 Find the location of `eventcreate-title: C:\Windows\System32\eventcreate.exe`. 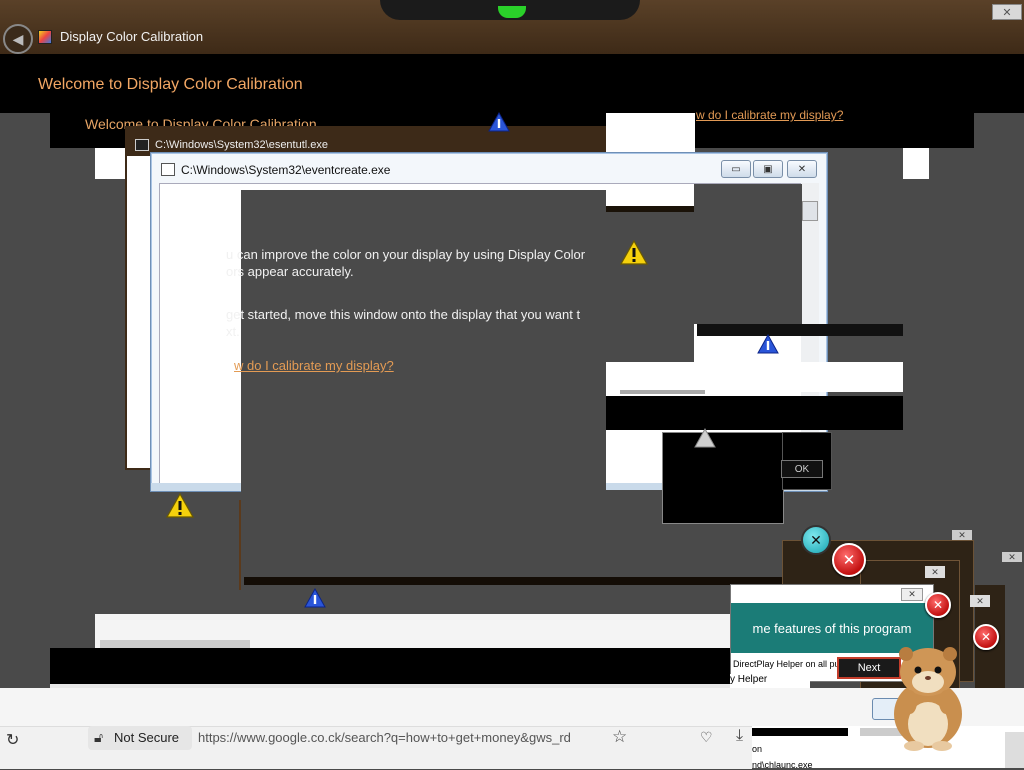

eventcreate-title: C:\Windows\System32\eventcreate.exe is located at coordinates (286, 170).